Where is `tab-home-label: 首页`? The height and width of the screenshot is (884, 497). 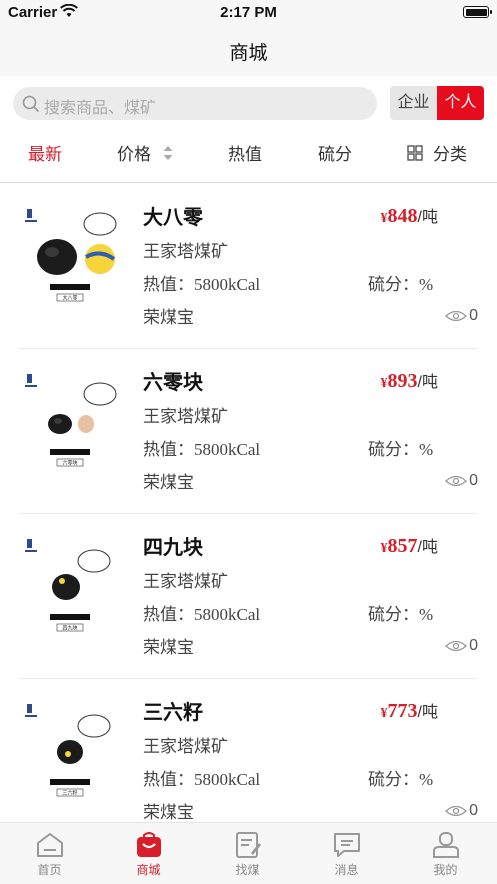 tab-home-label: 首页 is located at coordinates (49, 870).